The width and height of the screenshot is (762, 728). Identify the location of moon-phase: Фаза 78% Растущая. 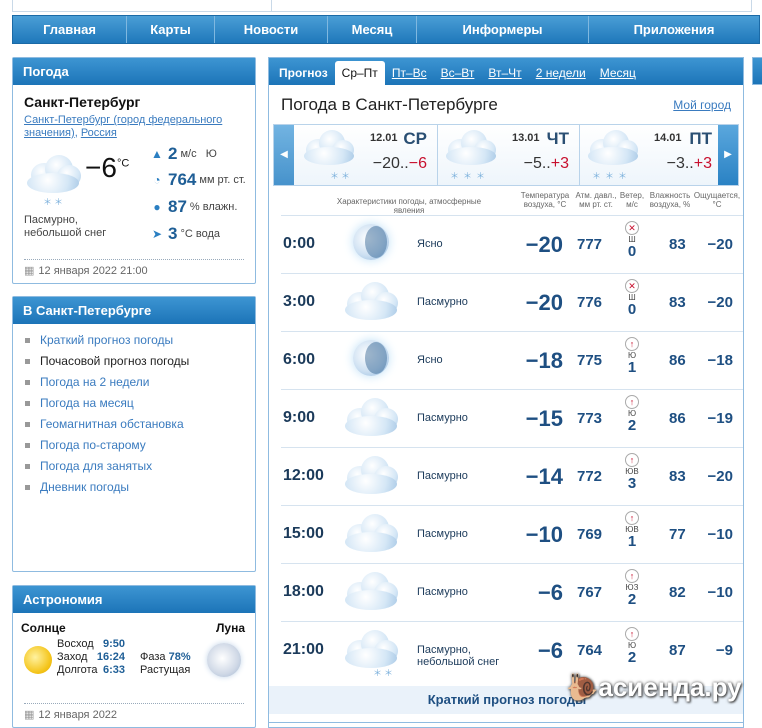
(165, 663).